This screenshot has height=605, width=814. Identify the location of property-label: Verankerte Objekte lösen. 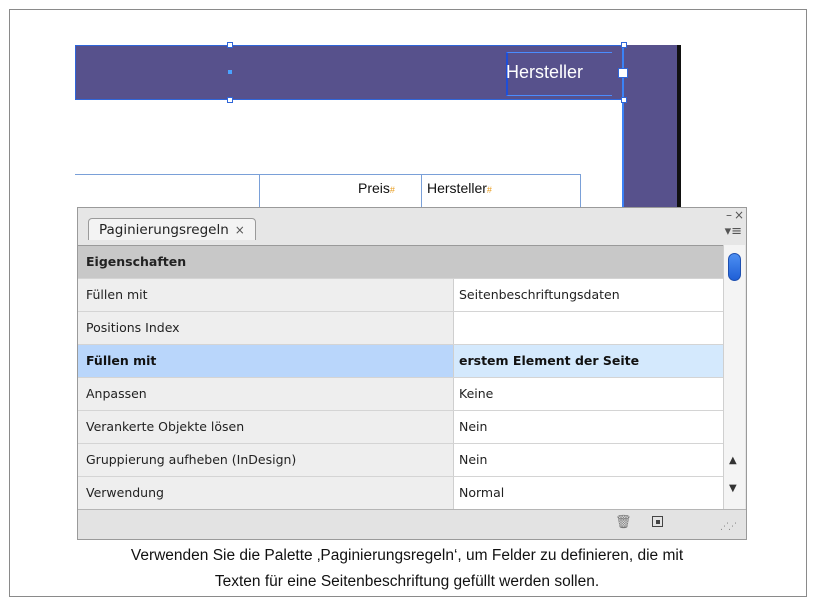
(266, 427).